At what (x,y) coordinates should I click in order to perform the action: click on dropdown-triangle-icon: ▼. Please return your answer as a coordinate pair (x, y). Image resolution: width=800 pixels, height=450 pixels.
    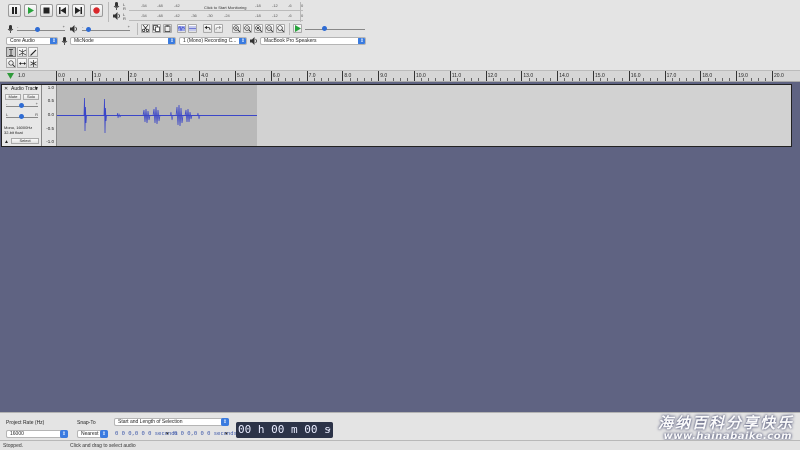
    Looking at the image, I should click on (36, 89).